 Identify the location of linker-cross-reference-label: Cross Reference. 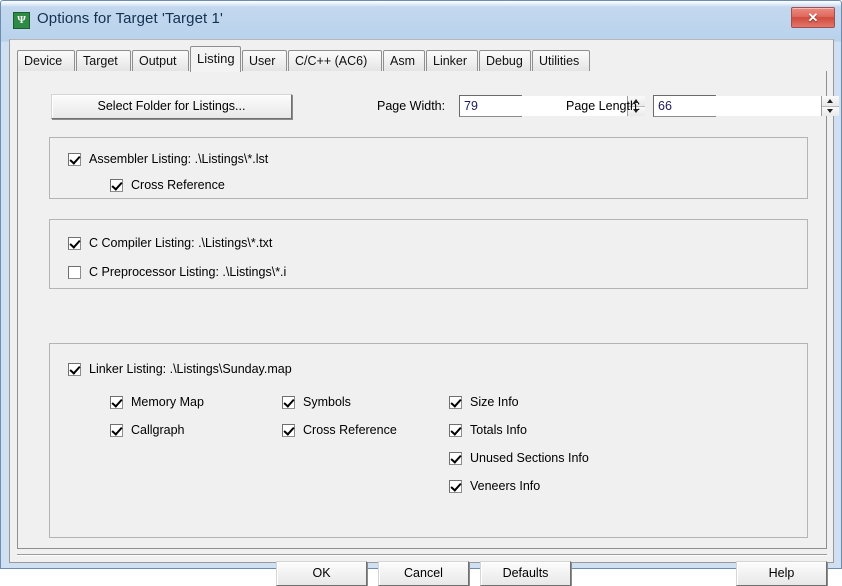
(350, 430).